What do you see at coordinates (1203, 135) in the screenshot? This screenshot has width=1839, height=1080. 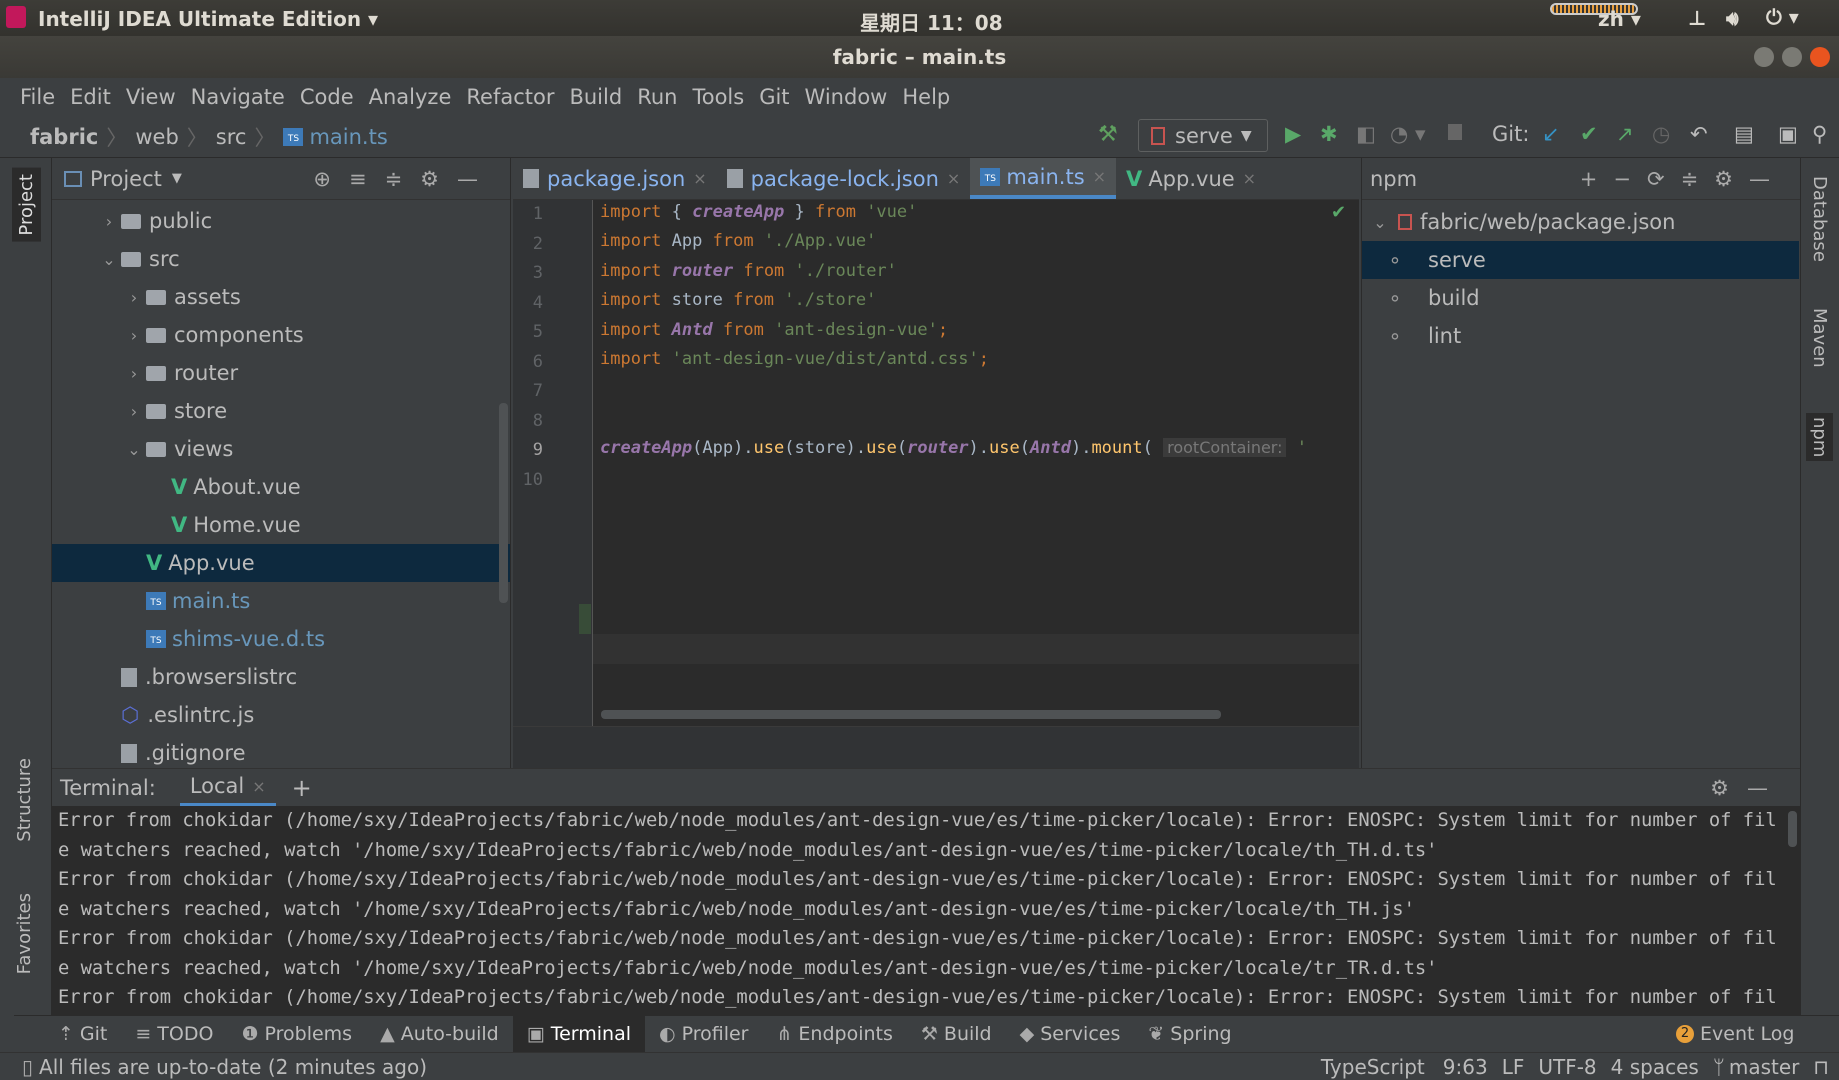 I see `run-config-select: serve ▼` at bounding box center [1203, 135].